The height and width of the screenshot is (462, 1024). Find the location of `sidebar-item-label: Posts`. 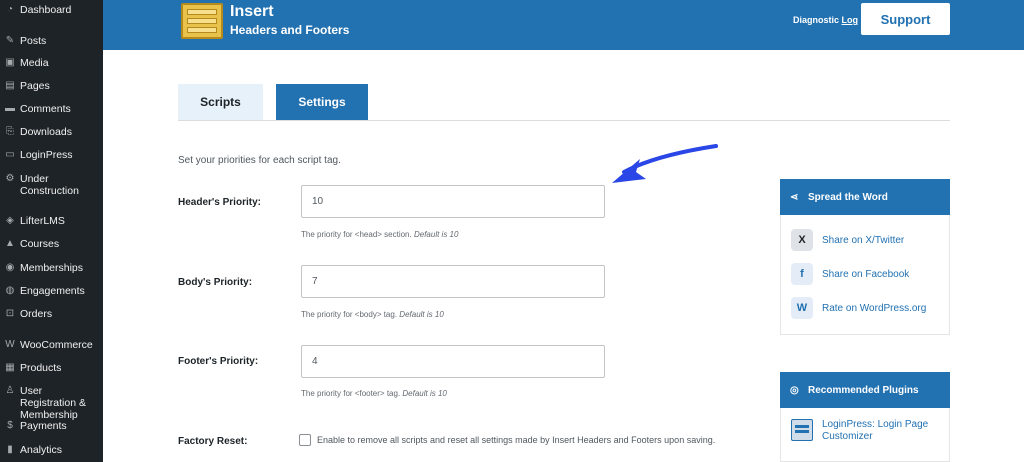

sidebar-item-label: Posts is located at coordinates (33, 41).